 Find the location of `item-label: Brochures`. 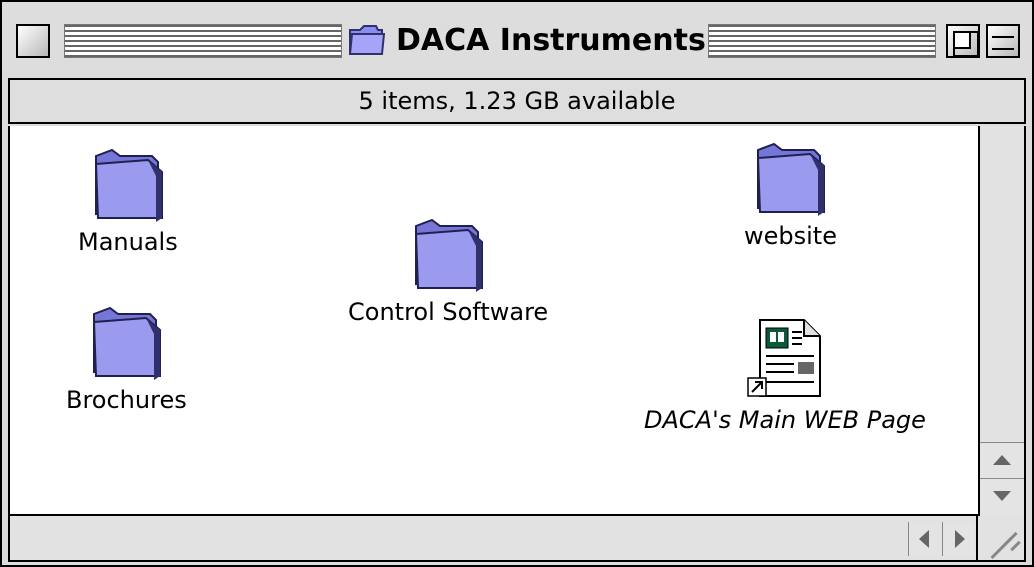

item-label: Brochures is located at coordinates (126, 400).